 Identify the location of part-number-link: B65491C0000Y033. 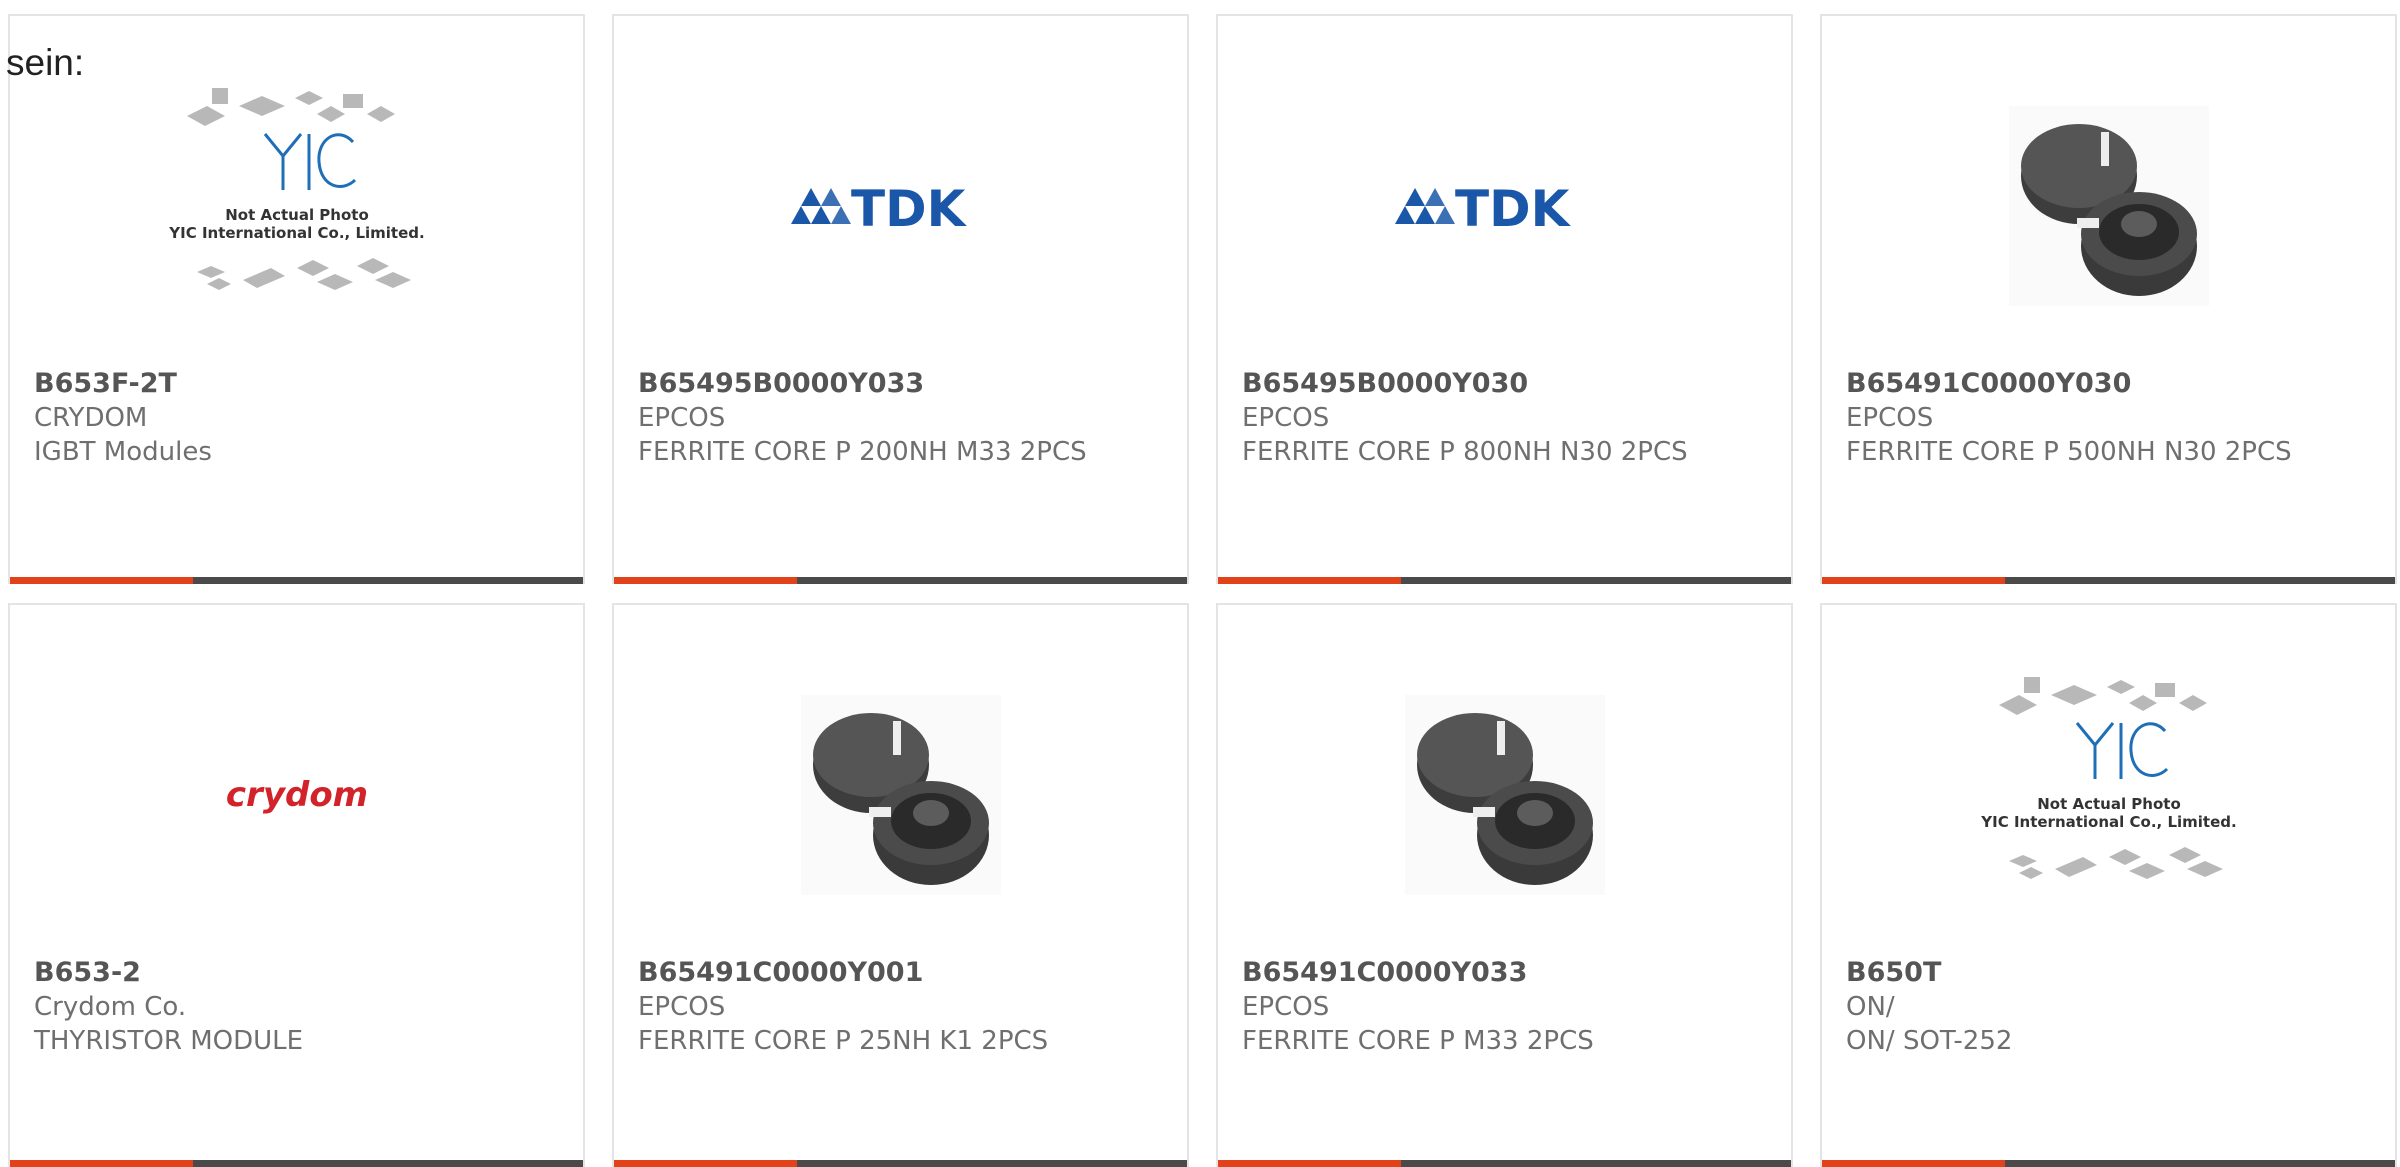
(1510, 973).